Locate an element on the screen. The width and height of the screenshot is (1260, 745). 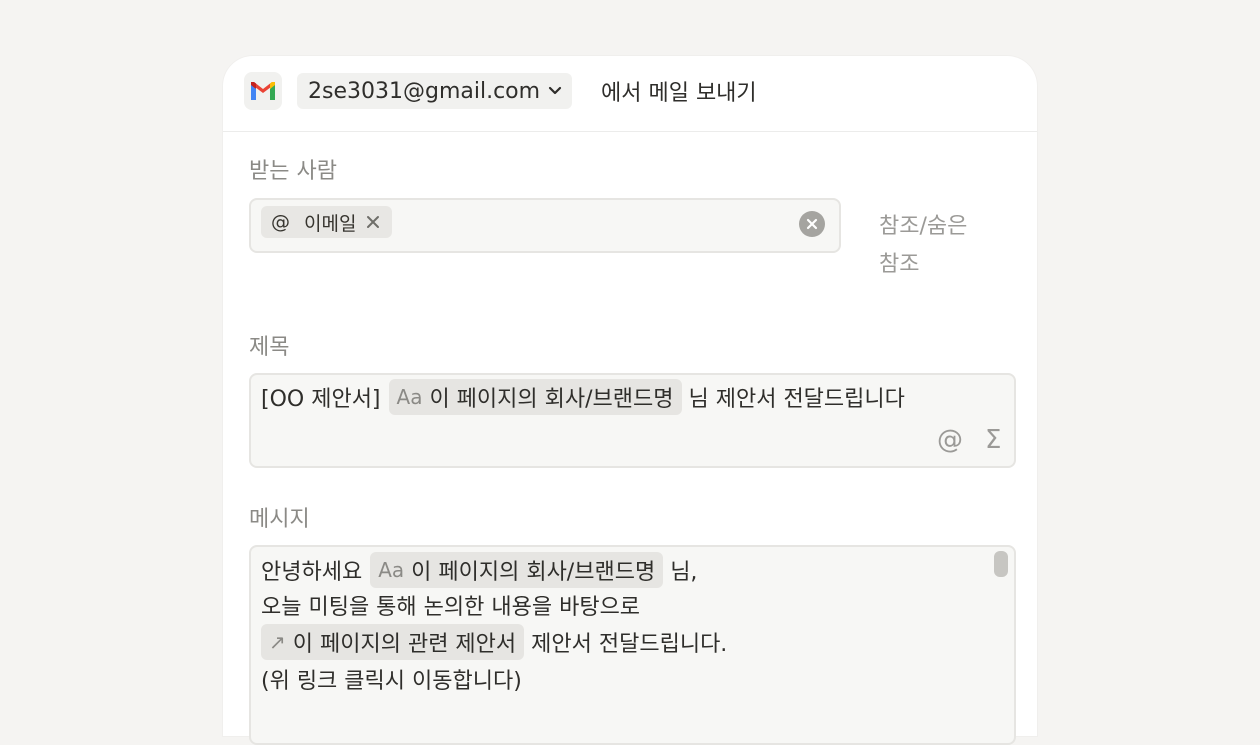
token-label: 이 페이지의 관련 제안서 is located at coordinates (404, 644).